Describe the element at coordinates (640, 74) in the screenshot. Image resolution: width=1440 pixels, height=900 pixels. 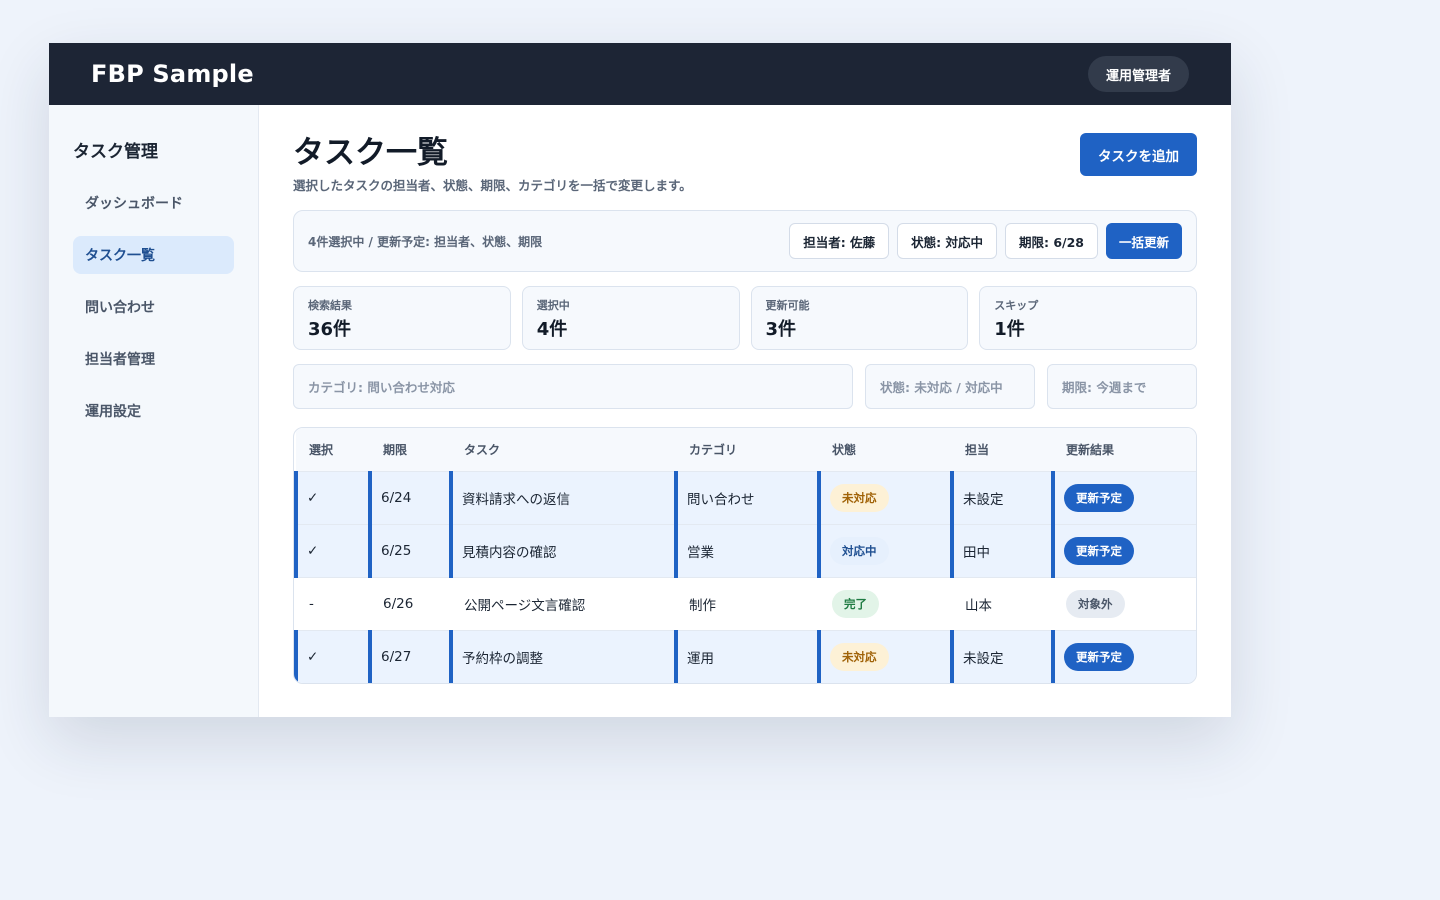
I see `top-bar: FBP Sample 運用管理者` at that location.